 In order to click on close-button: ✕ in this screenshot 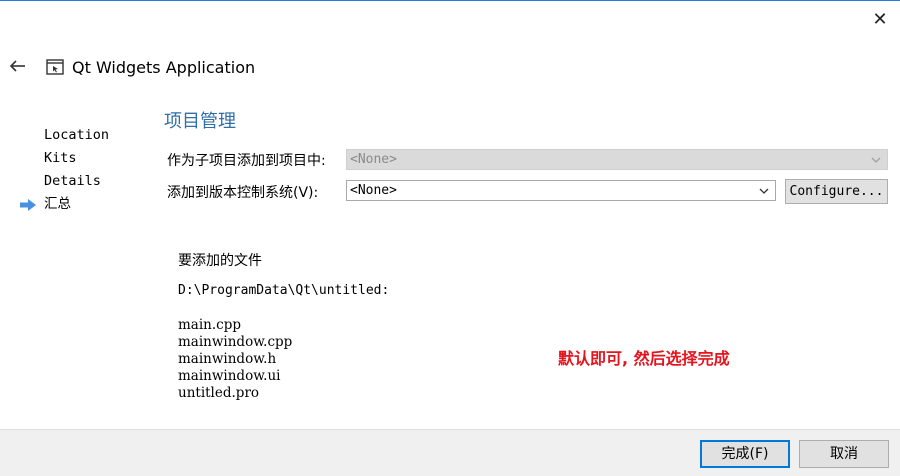, I will do `click(880, 19)`.